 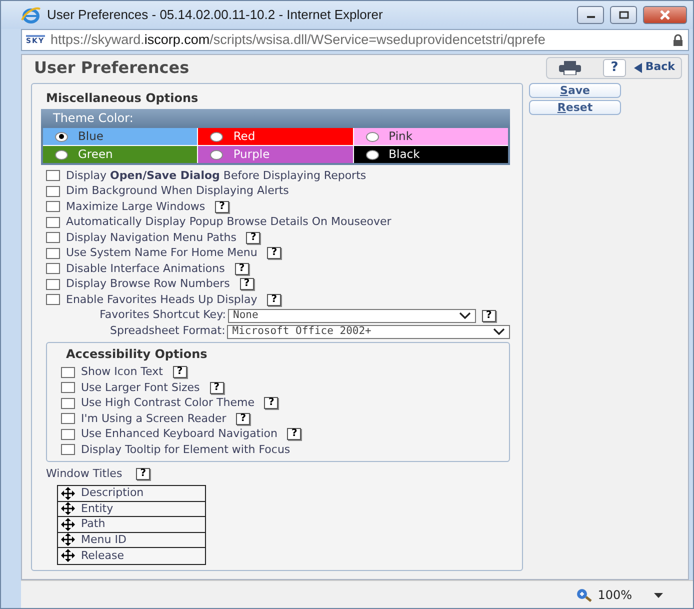 I want to click on option-label: Display Tooltip for Element with Focus, so click(x=185, y=450).